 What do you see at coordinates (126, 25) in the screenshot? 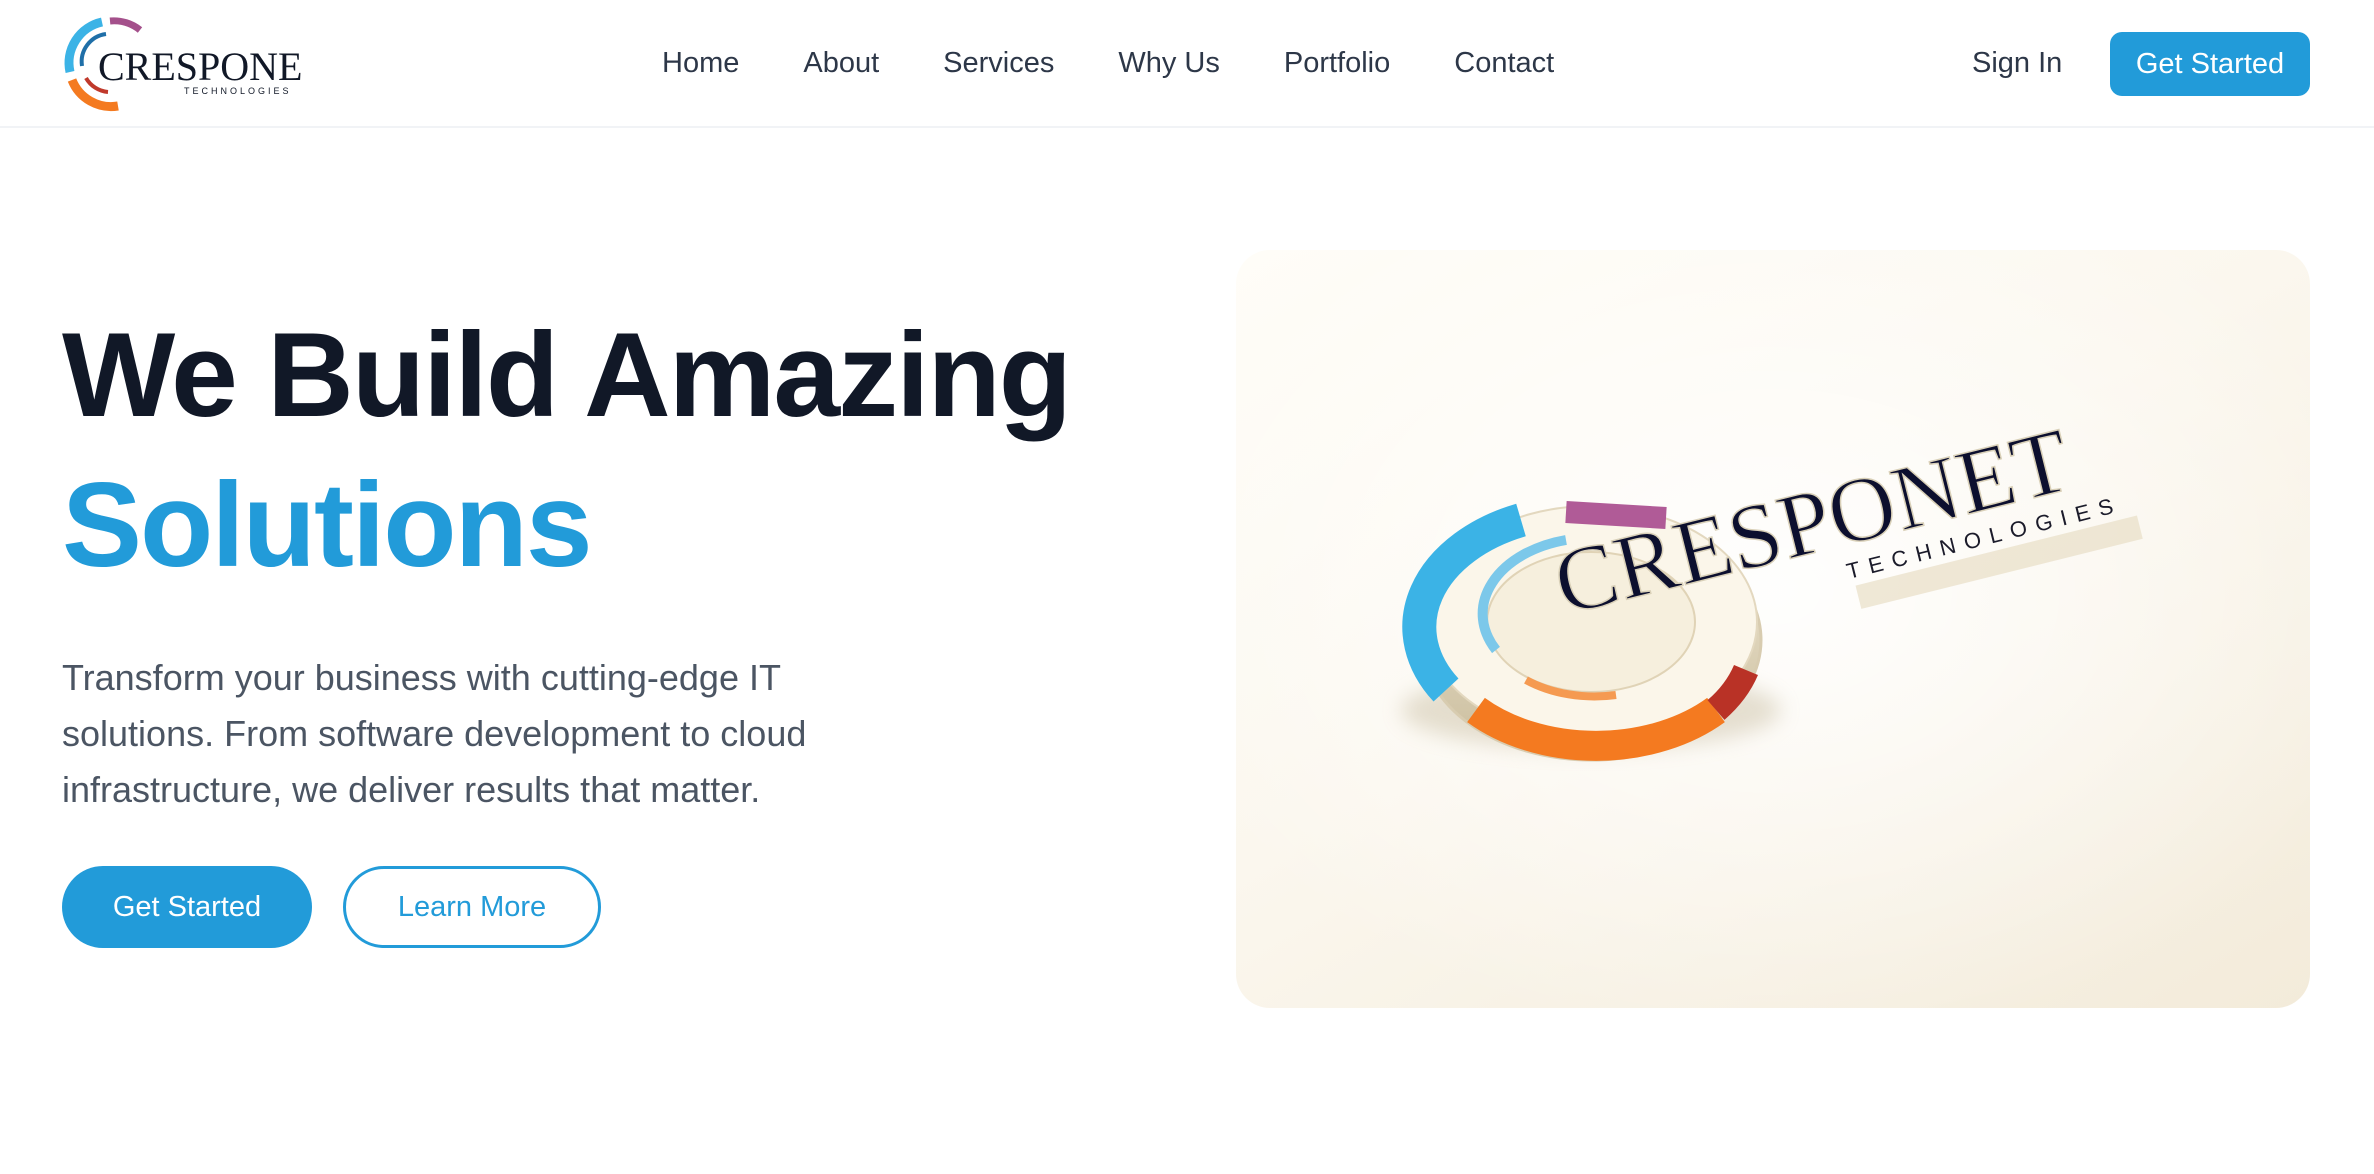
I see `logo-ring-purple` at bounding box center [126, 25].